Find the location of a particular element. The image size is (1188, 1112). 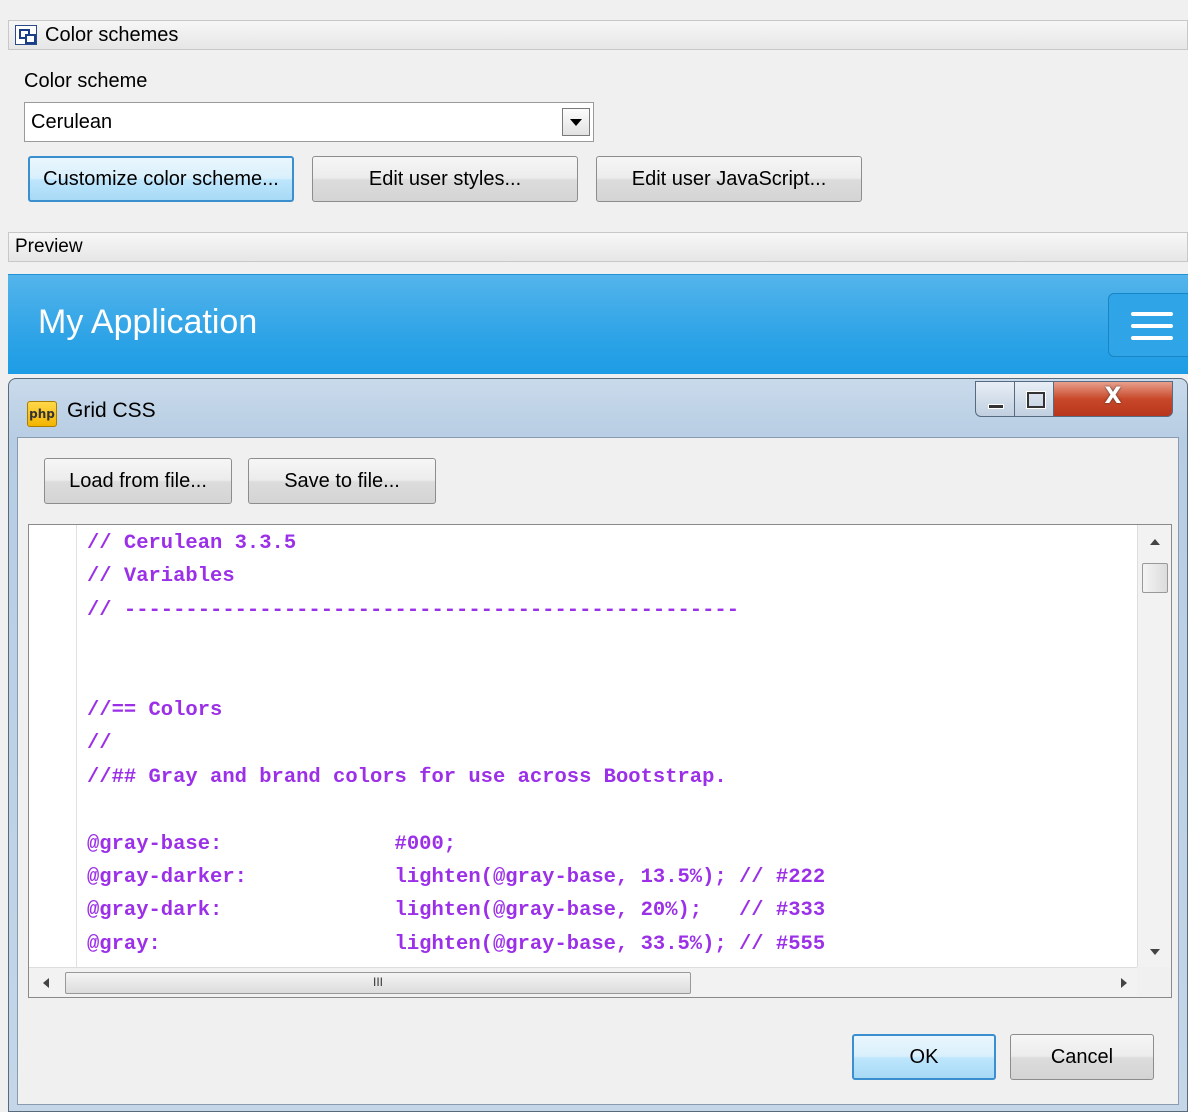

vertical-scrollbar is located at coordinates (1154, 747).